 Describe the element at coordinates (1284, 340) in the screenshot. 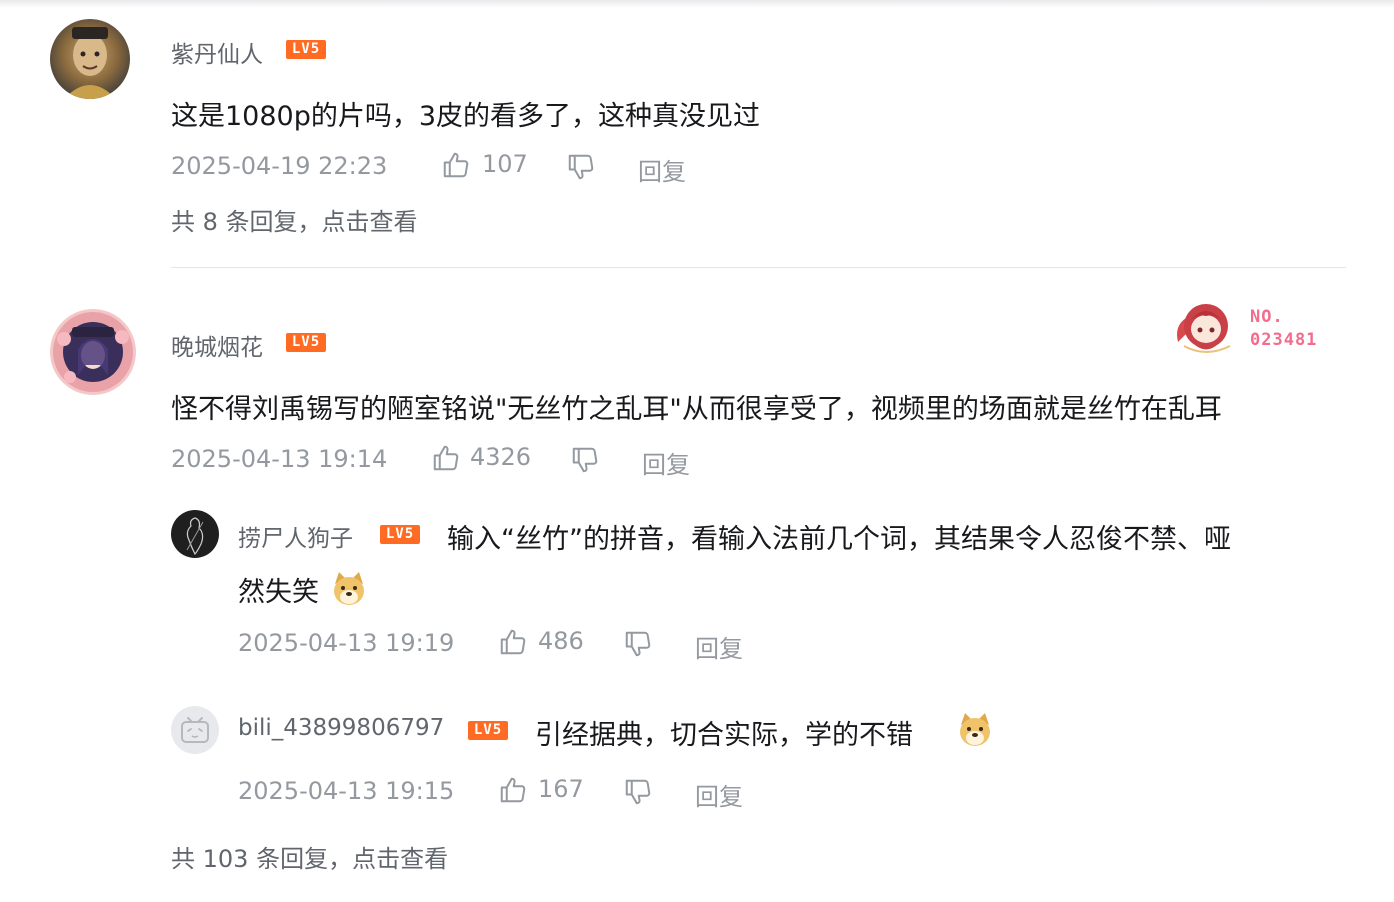

I see `fan-badge-number: 023481` at that location.